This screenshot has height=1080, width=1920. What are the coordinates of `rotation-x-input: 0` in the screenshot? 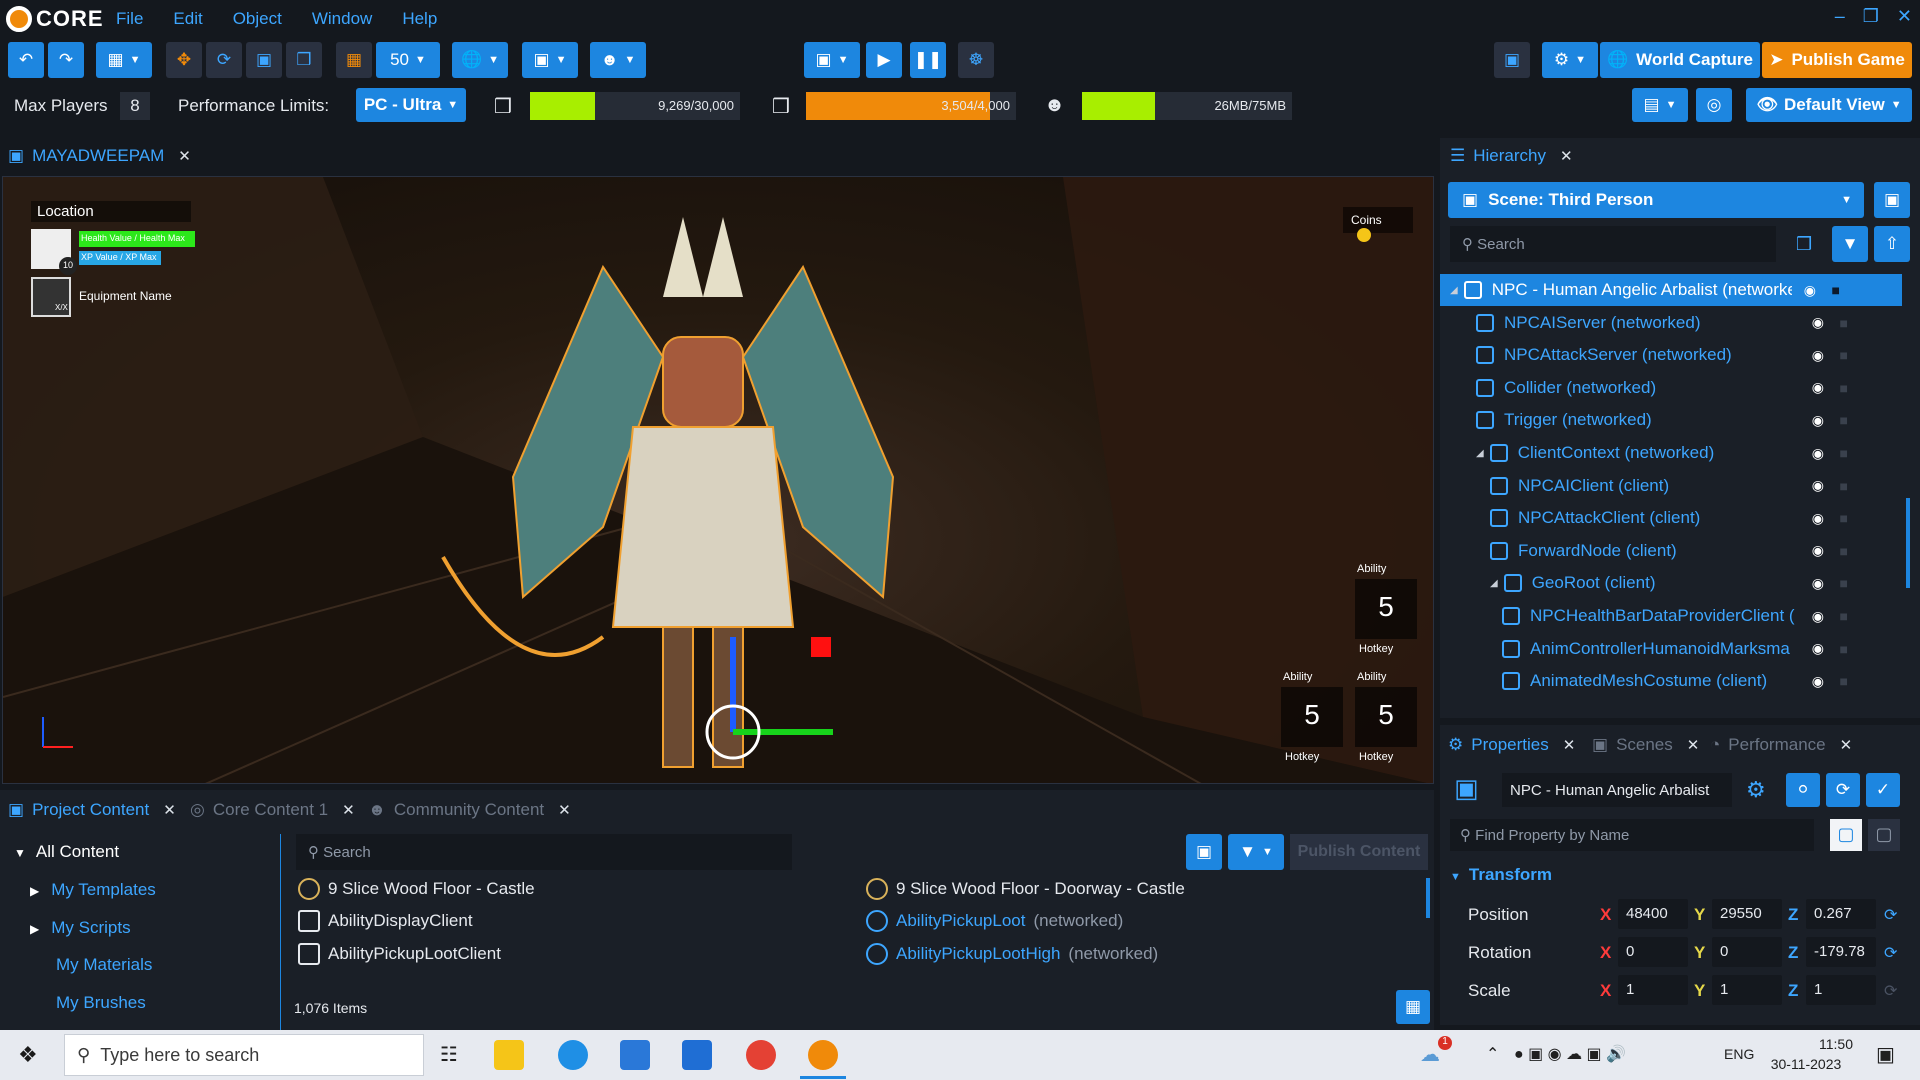 It's located at (1653, 952).